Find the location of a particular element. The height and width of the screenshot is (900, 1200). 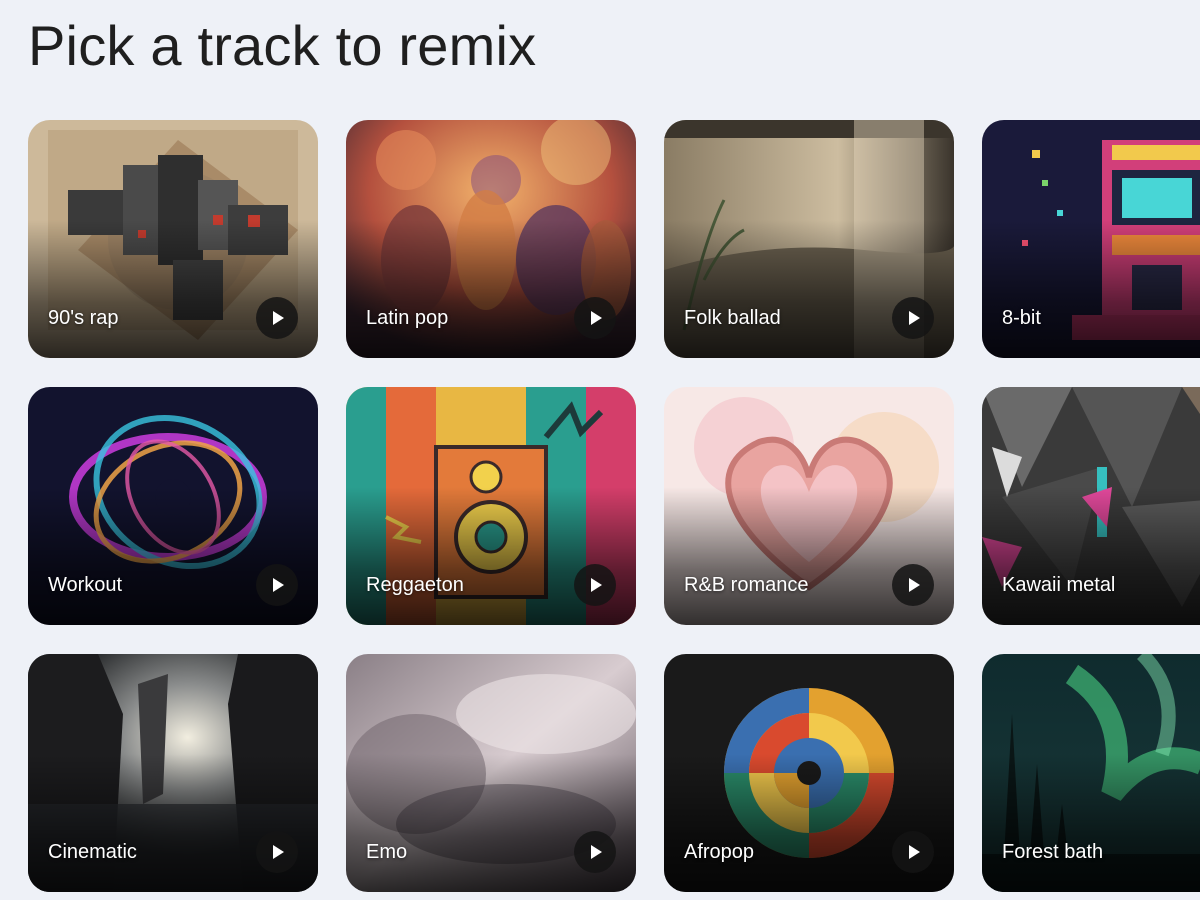

track-card-90s-rap: 90's rap is located at coordinates (173, 239).